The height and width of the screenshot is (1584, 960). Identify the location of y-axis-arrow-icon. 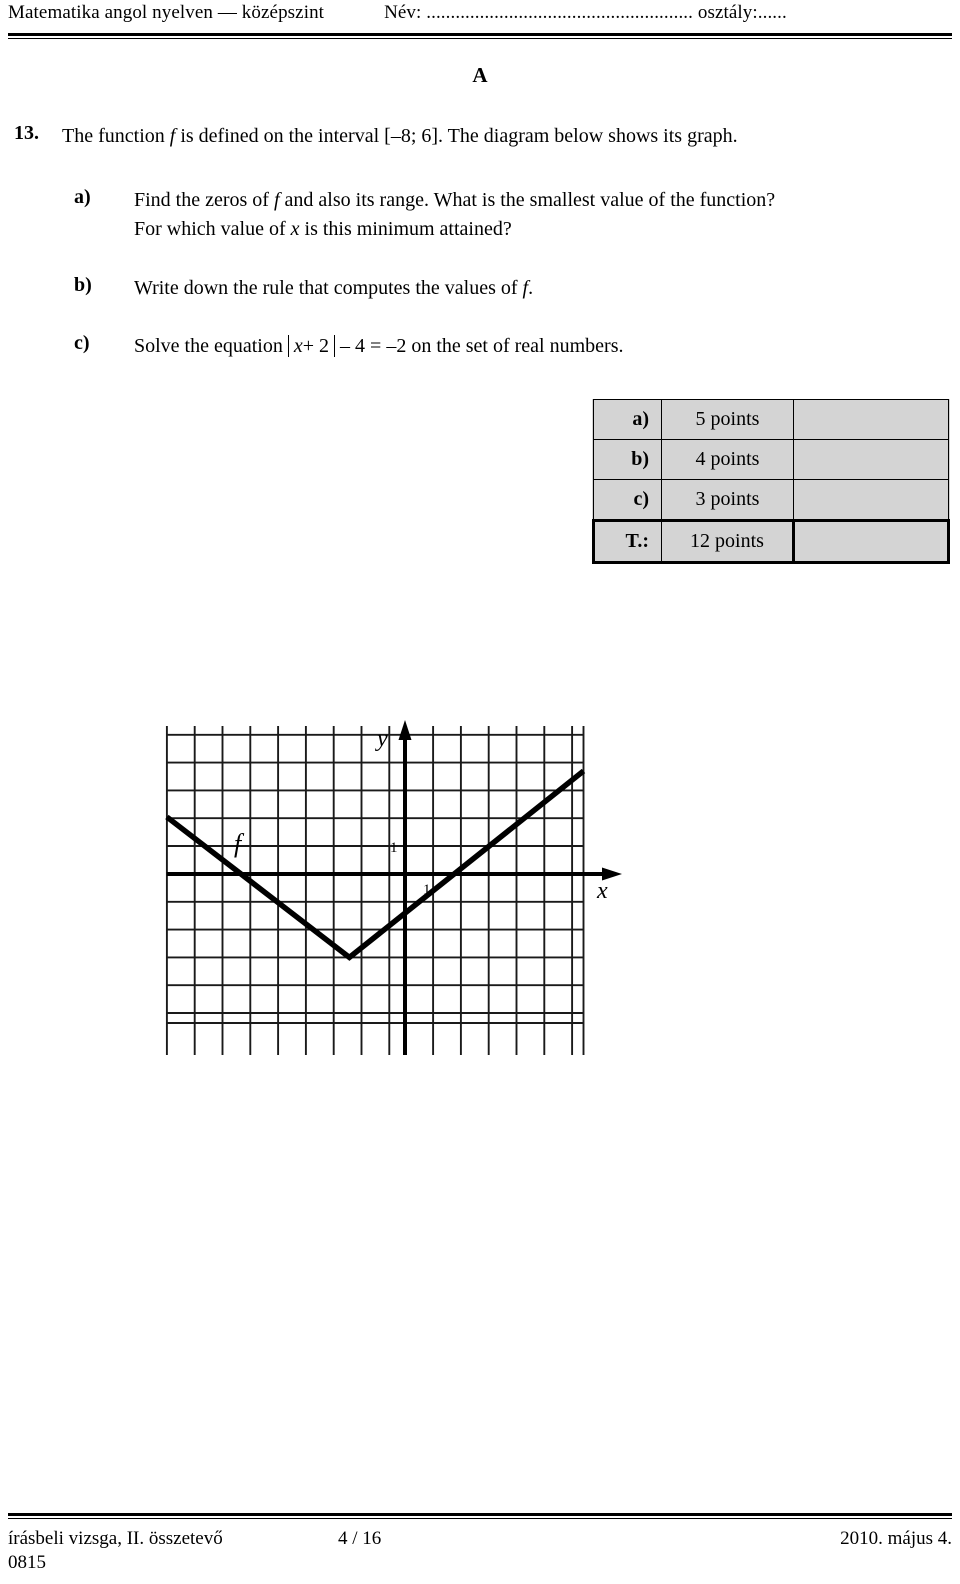
(405, 730).